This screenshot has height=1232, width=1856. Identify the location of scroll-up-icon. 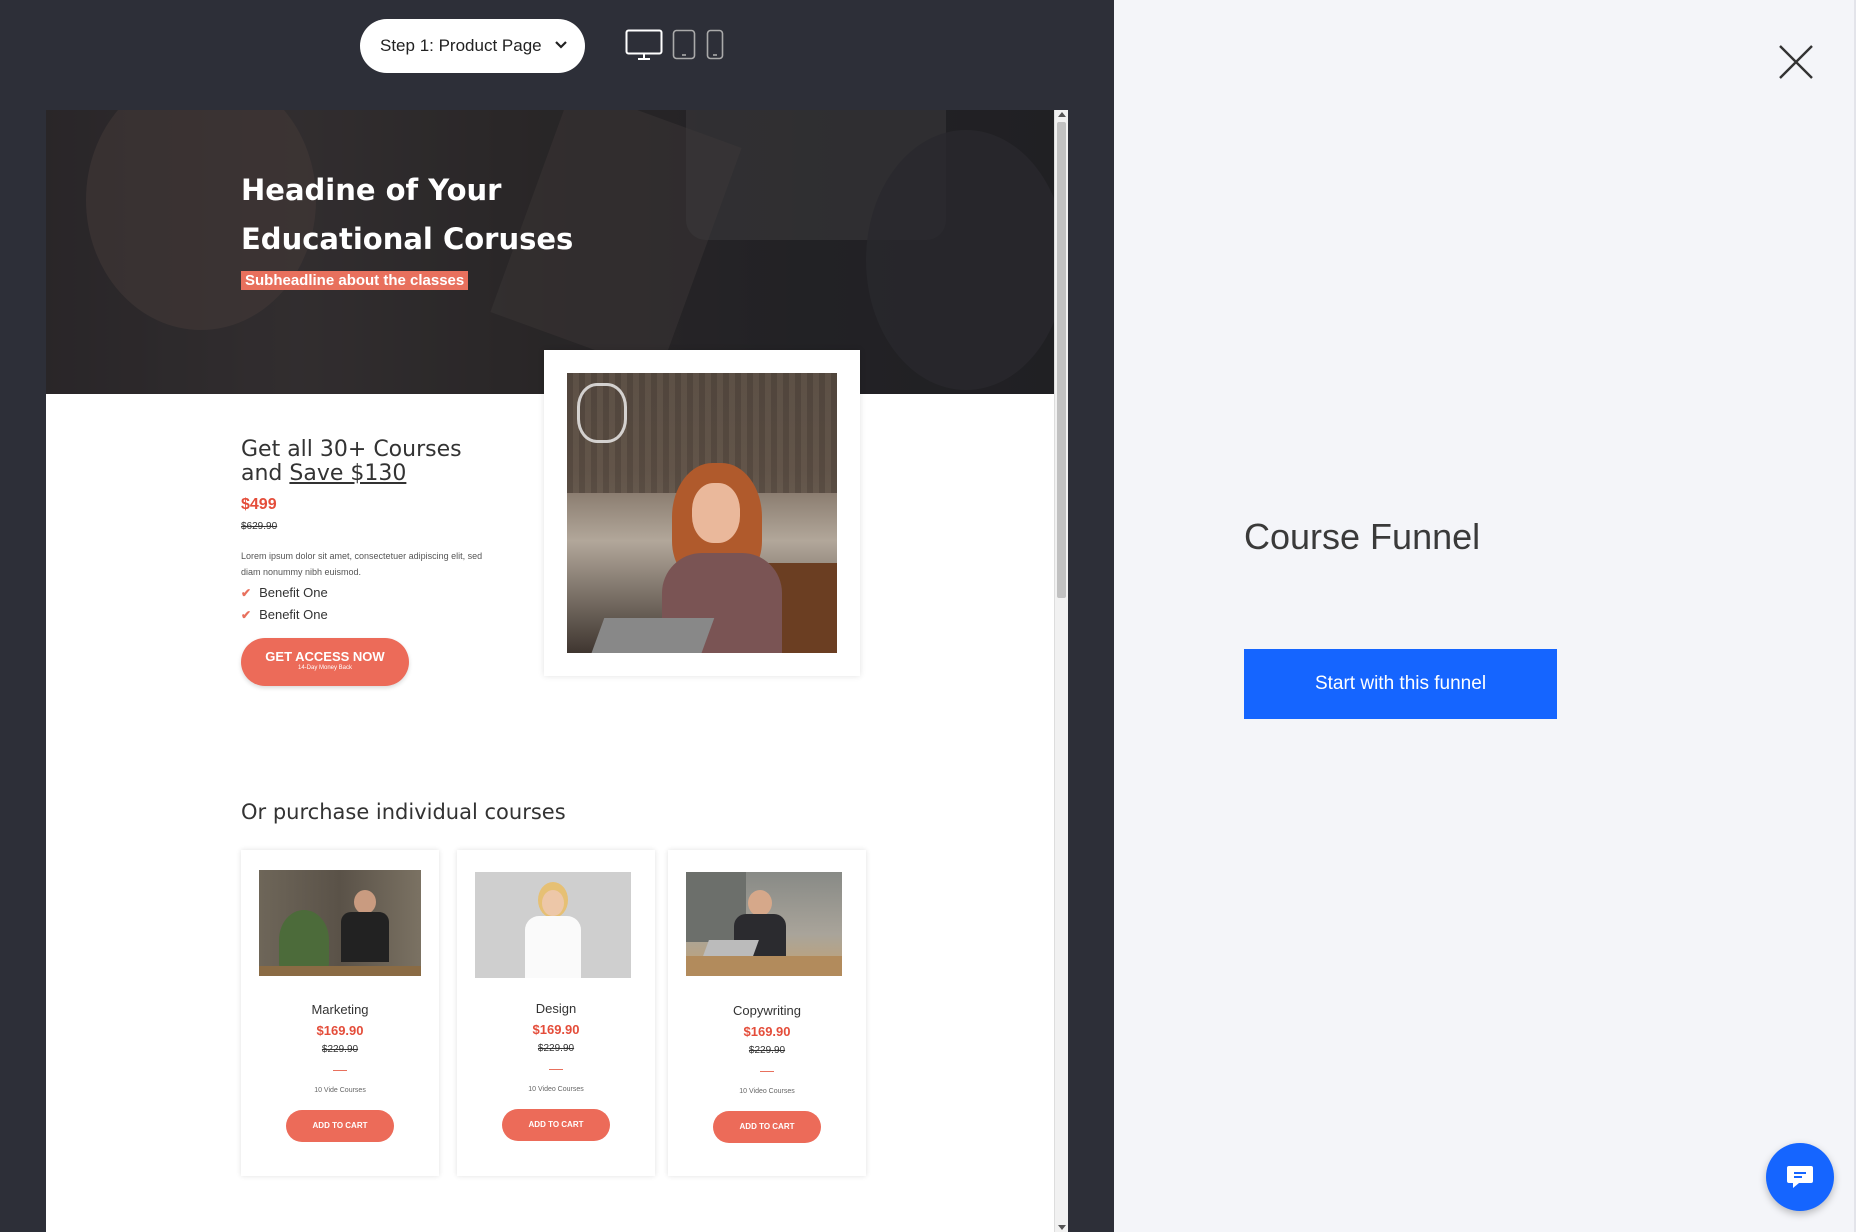
(1062, 114).